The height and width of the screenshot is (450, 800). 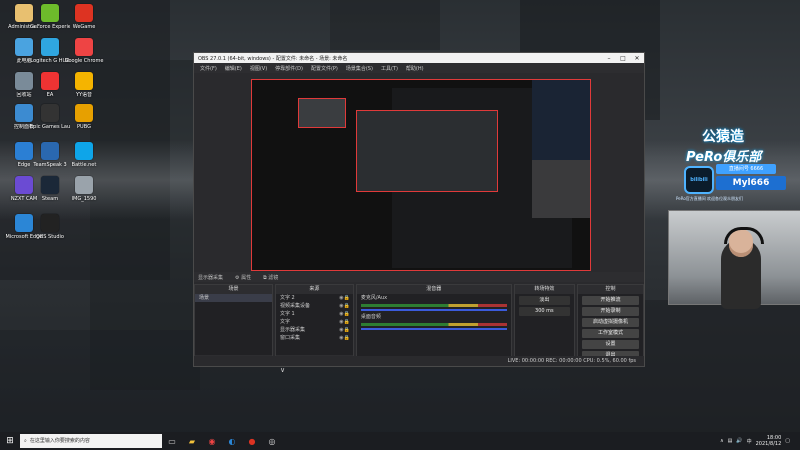 I want to click on network-icon: ▤, so click(x=730, y=441).